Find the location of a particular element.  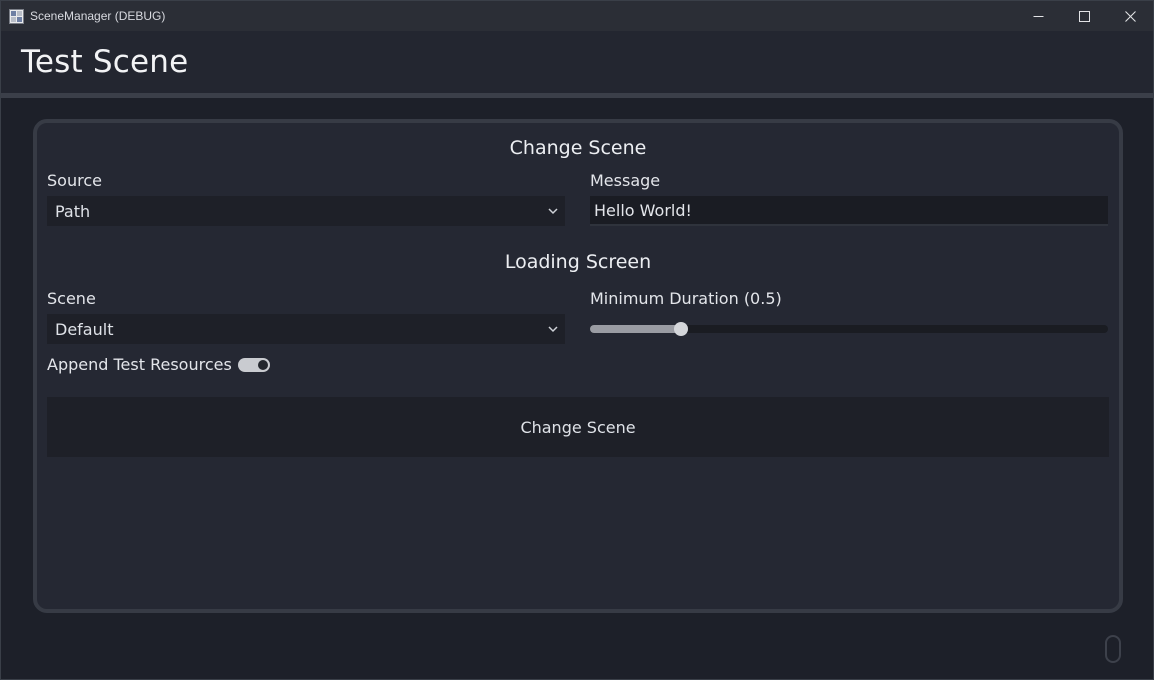

scene-select: Default is located at coordinates (306, 329).